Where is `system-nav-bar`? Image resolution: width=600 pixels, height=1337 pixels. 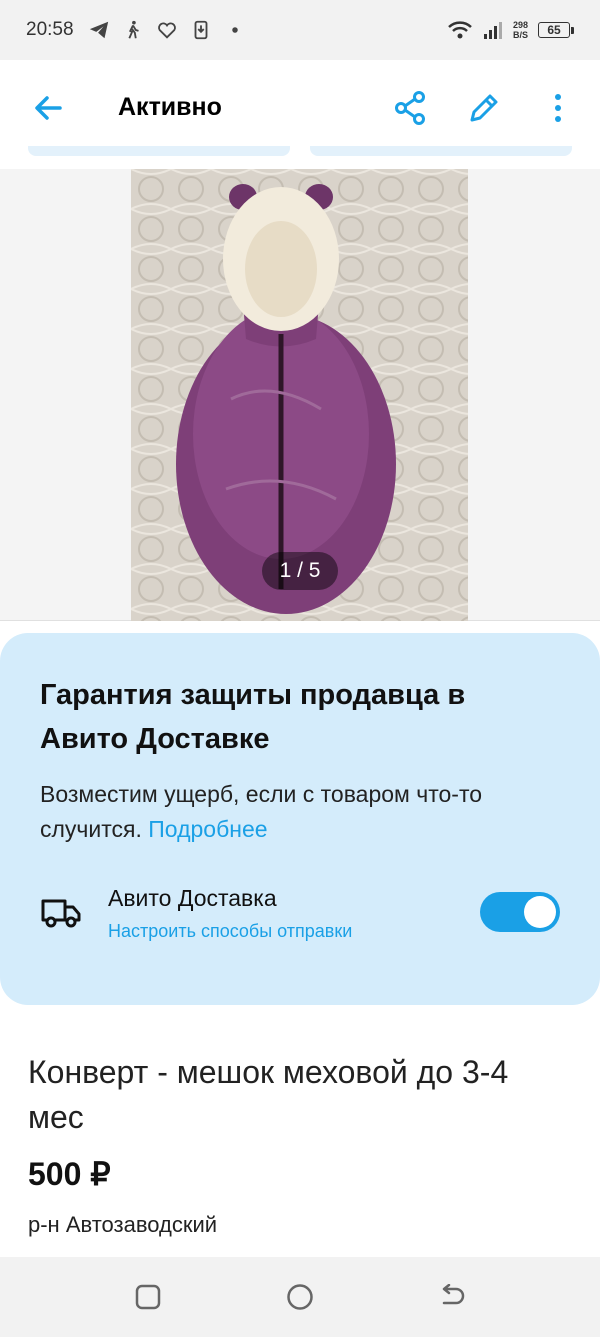 system-nav-bar is located at coordinates (300, 1297).